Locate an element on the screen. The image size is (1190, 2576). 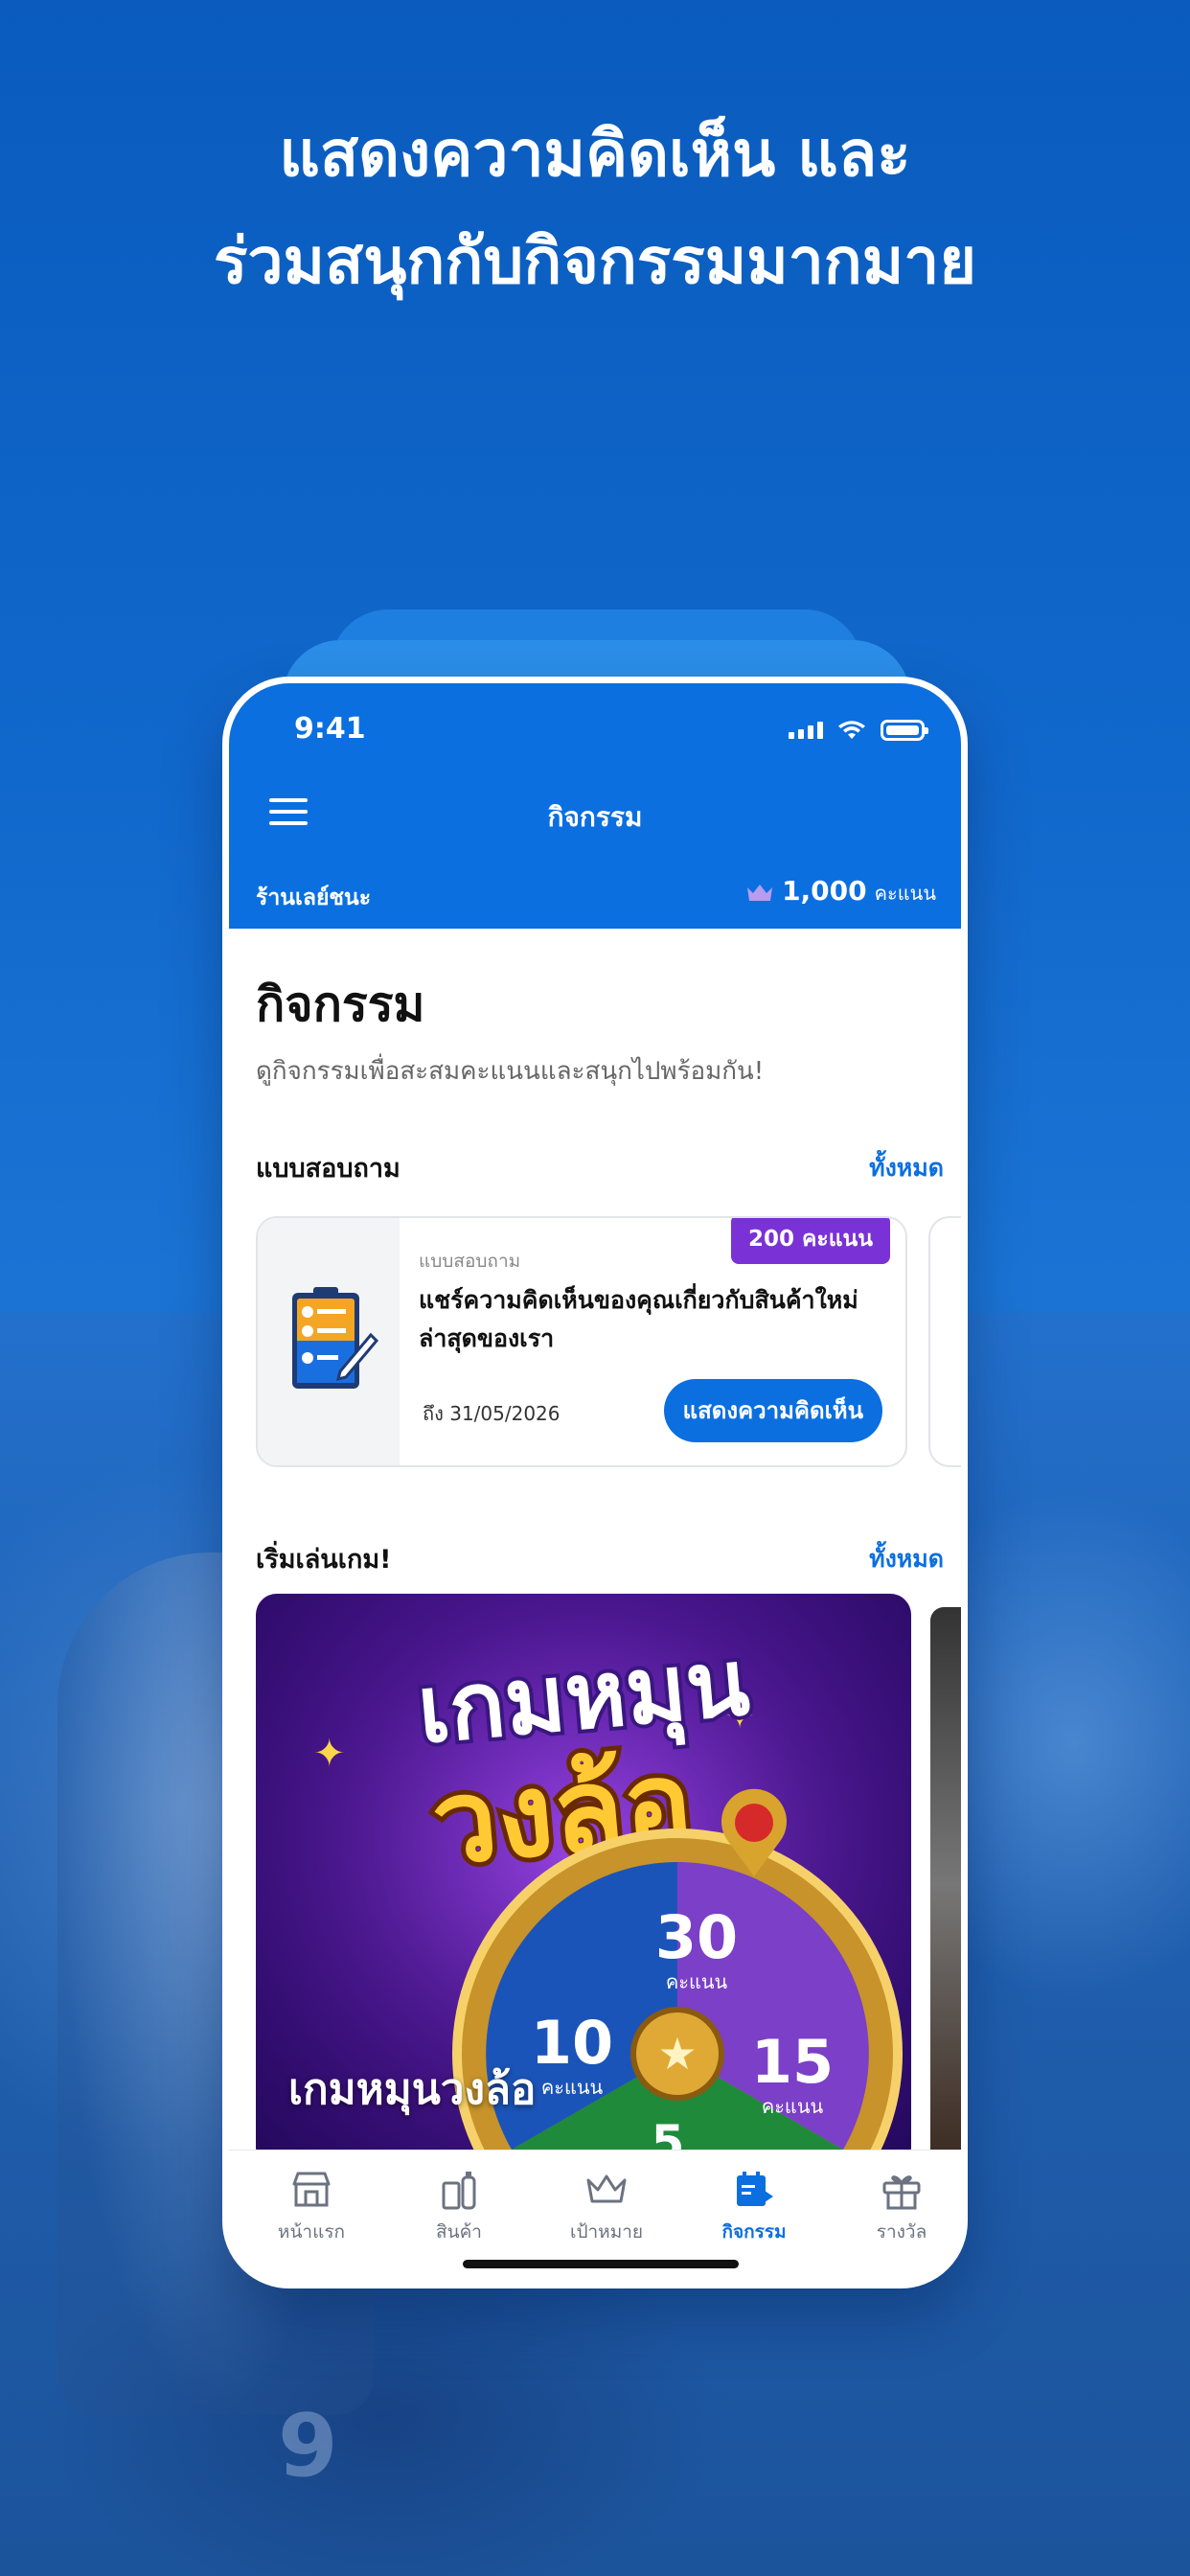
headline-line-2: ร่วมสนุกกับกิจกรรมมากมาย is located at coordinates (595, 261).